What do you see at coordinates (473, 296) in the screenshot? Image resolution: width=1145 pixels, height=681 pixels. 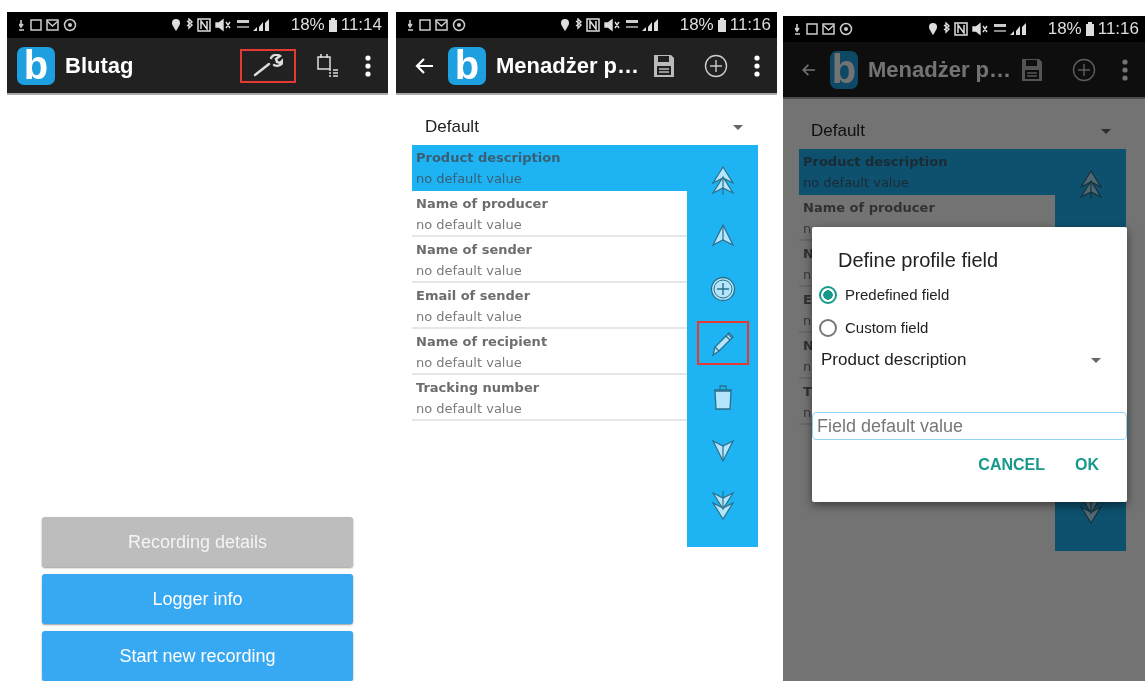 I see `field-name: Email of sender` at bounding box center [473, 296].